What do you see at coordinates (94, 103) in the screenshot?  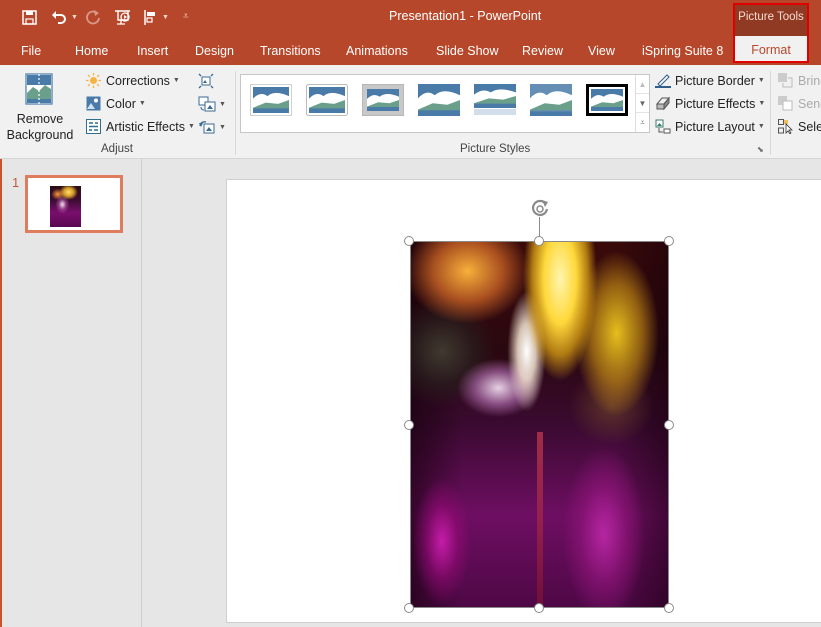 I see `color-icon` at bounding box center [94, 103].